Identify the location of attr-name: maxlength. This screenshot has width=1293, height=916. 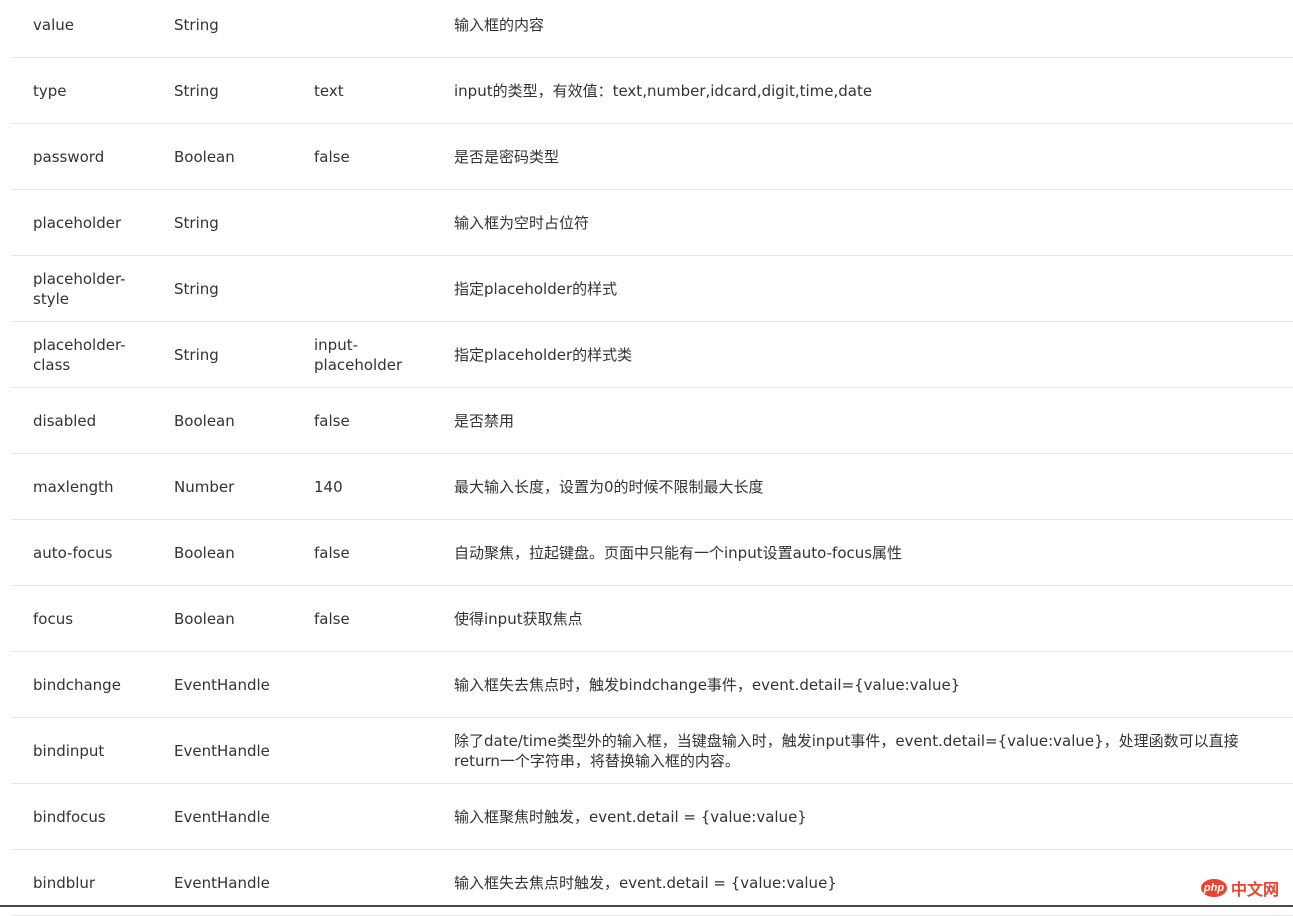
(73, 486).